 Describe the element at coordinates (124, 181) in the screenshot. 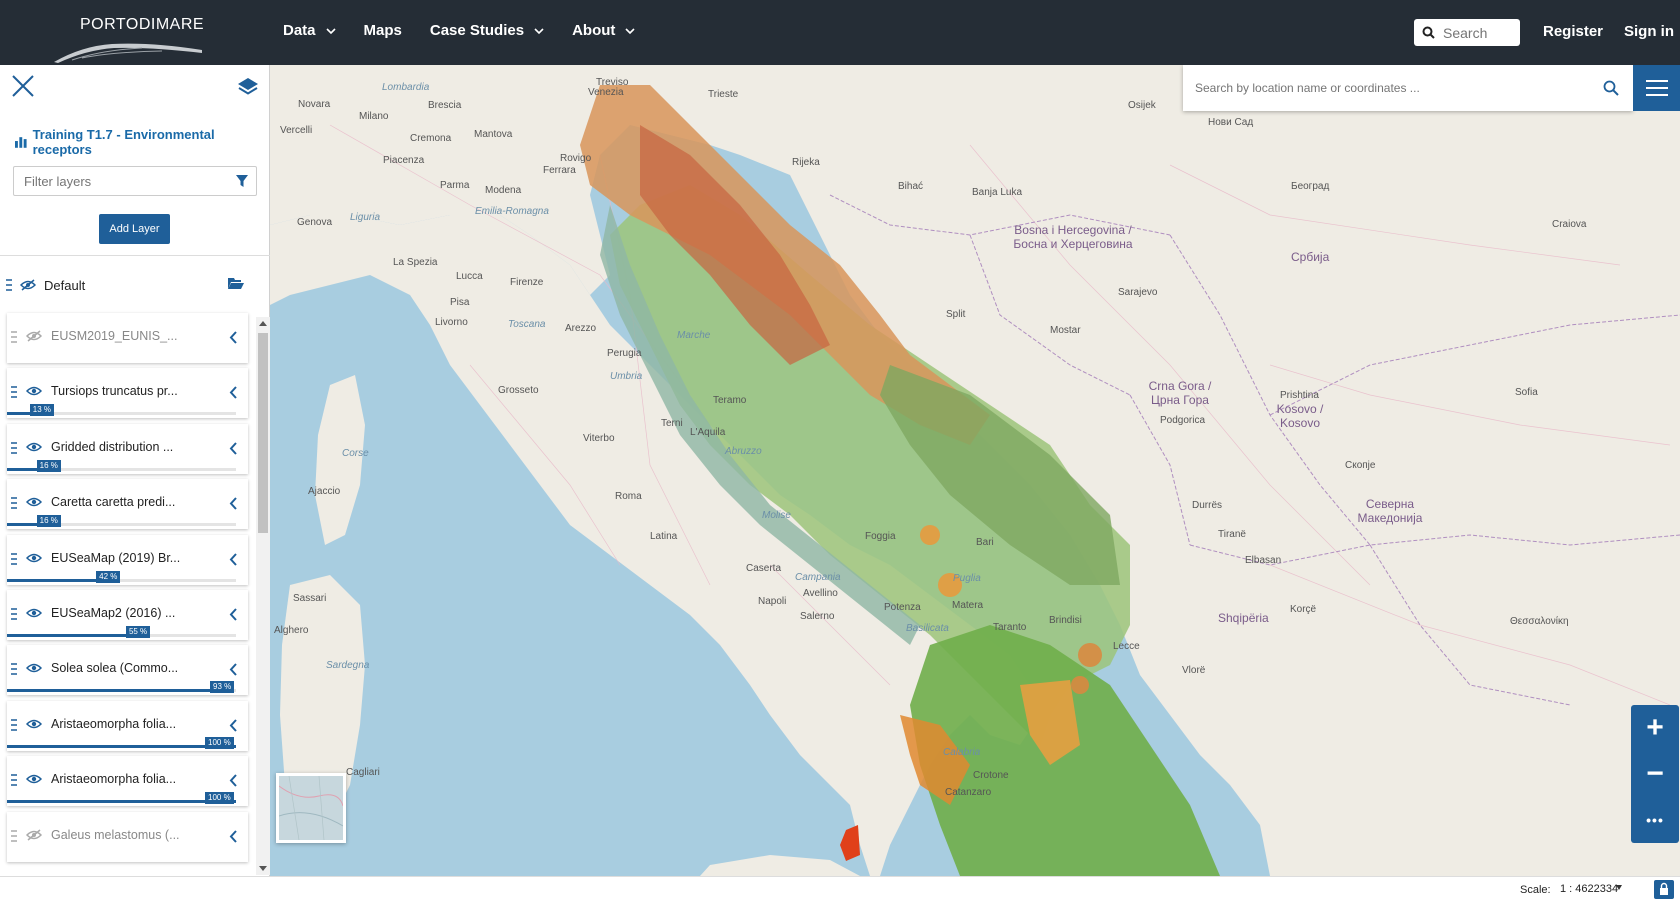

I see `filter-layers-input` at that location.